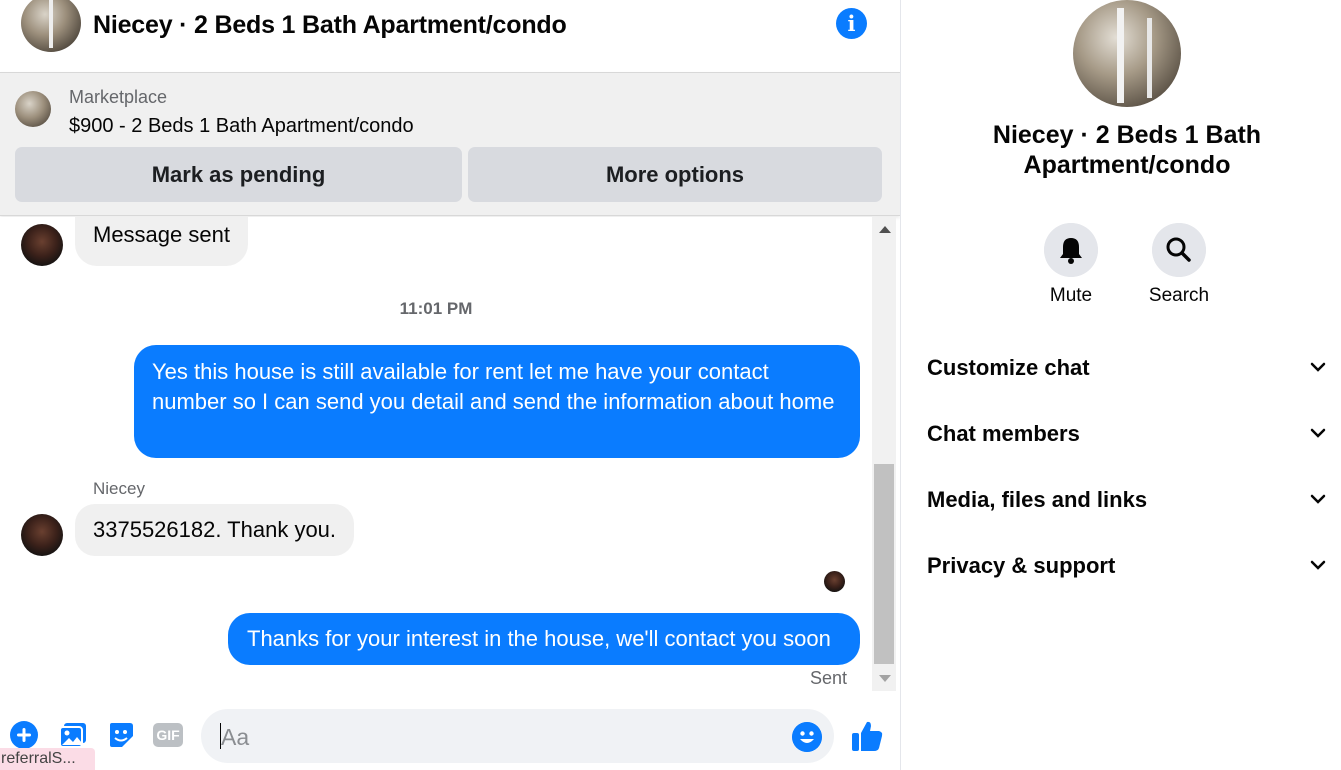 This screenshot has height=770, width=1341. I want to click on gif-icon: GIF, so click(168, 735).